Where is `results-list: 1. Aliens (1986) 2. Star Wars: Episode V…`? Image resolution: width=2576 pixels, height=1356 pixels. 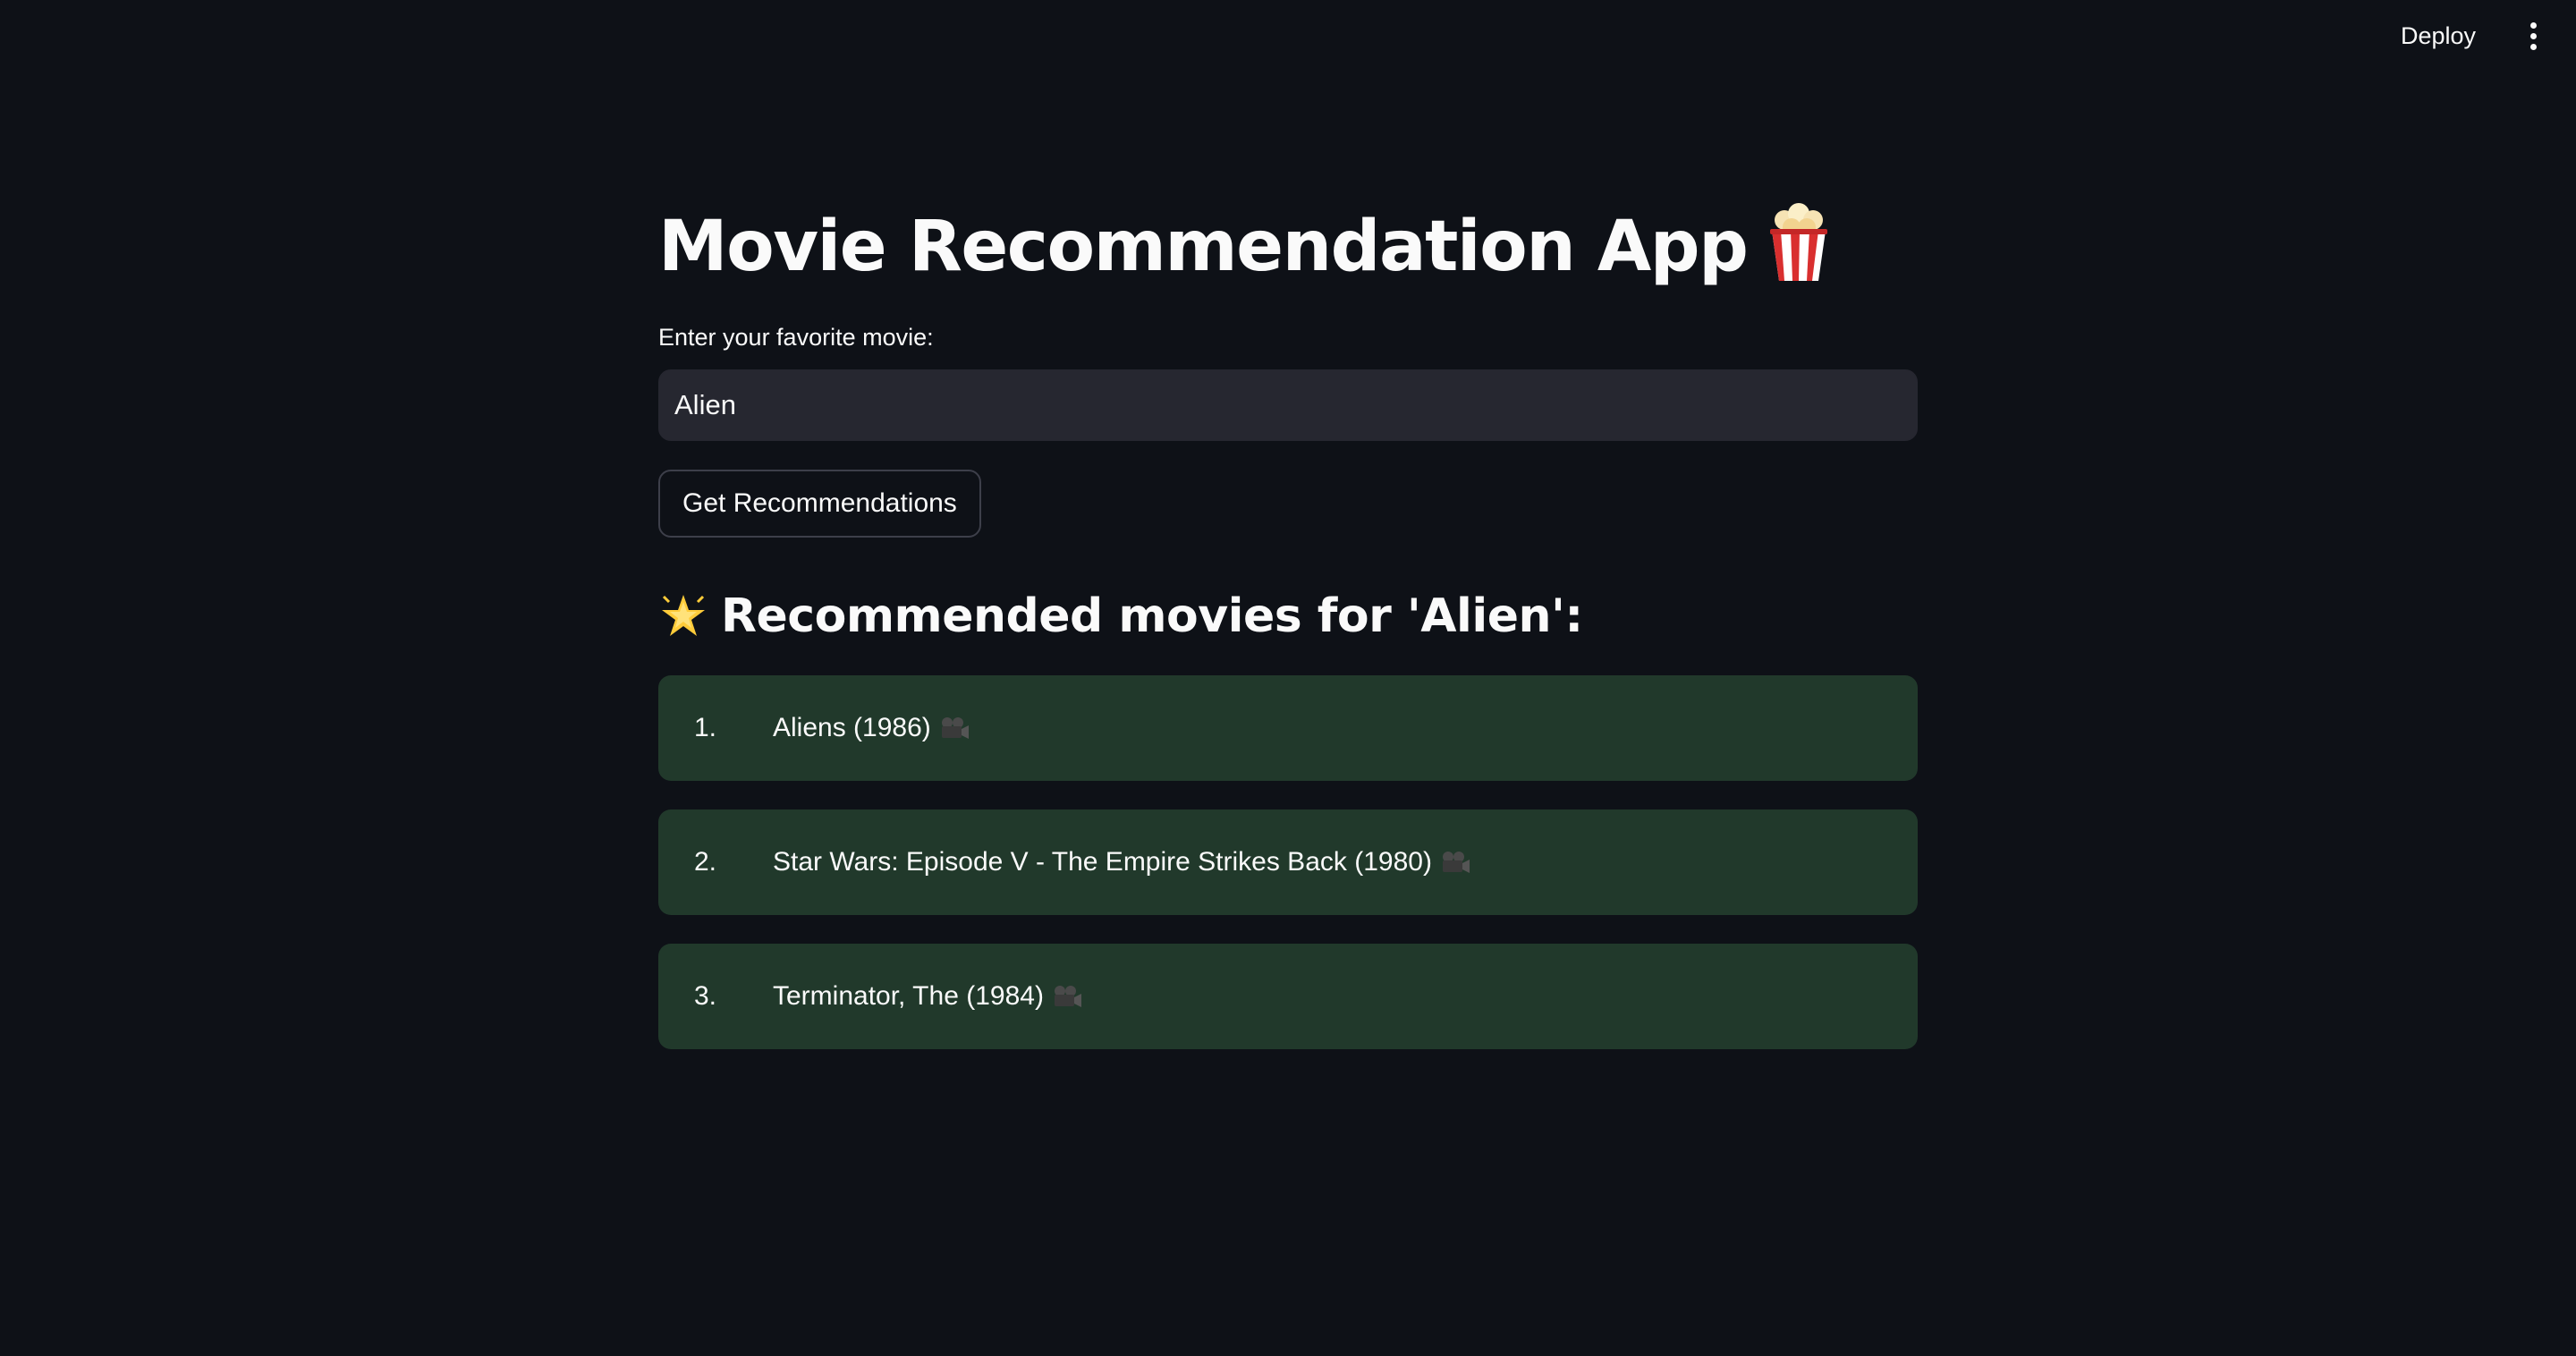
results-list: 1. Aliens (1986) 2. Star Wars: Episode V… is located at coordinates (1288, 862).